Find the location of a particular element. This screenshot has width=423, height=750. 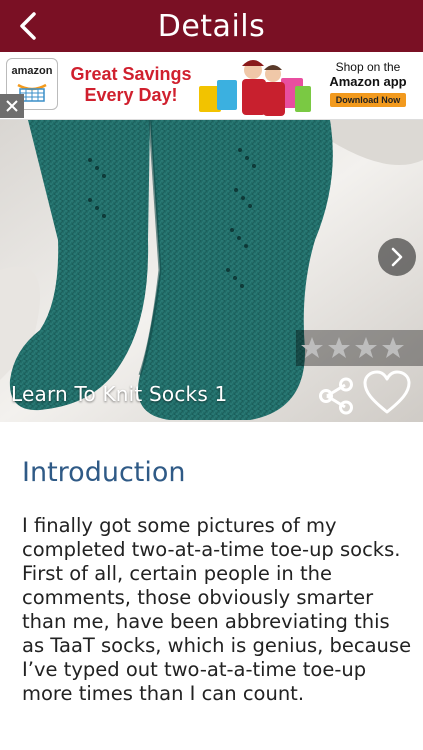

chevron-right-icon is located at coordinates (397, 257).